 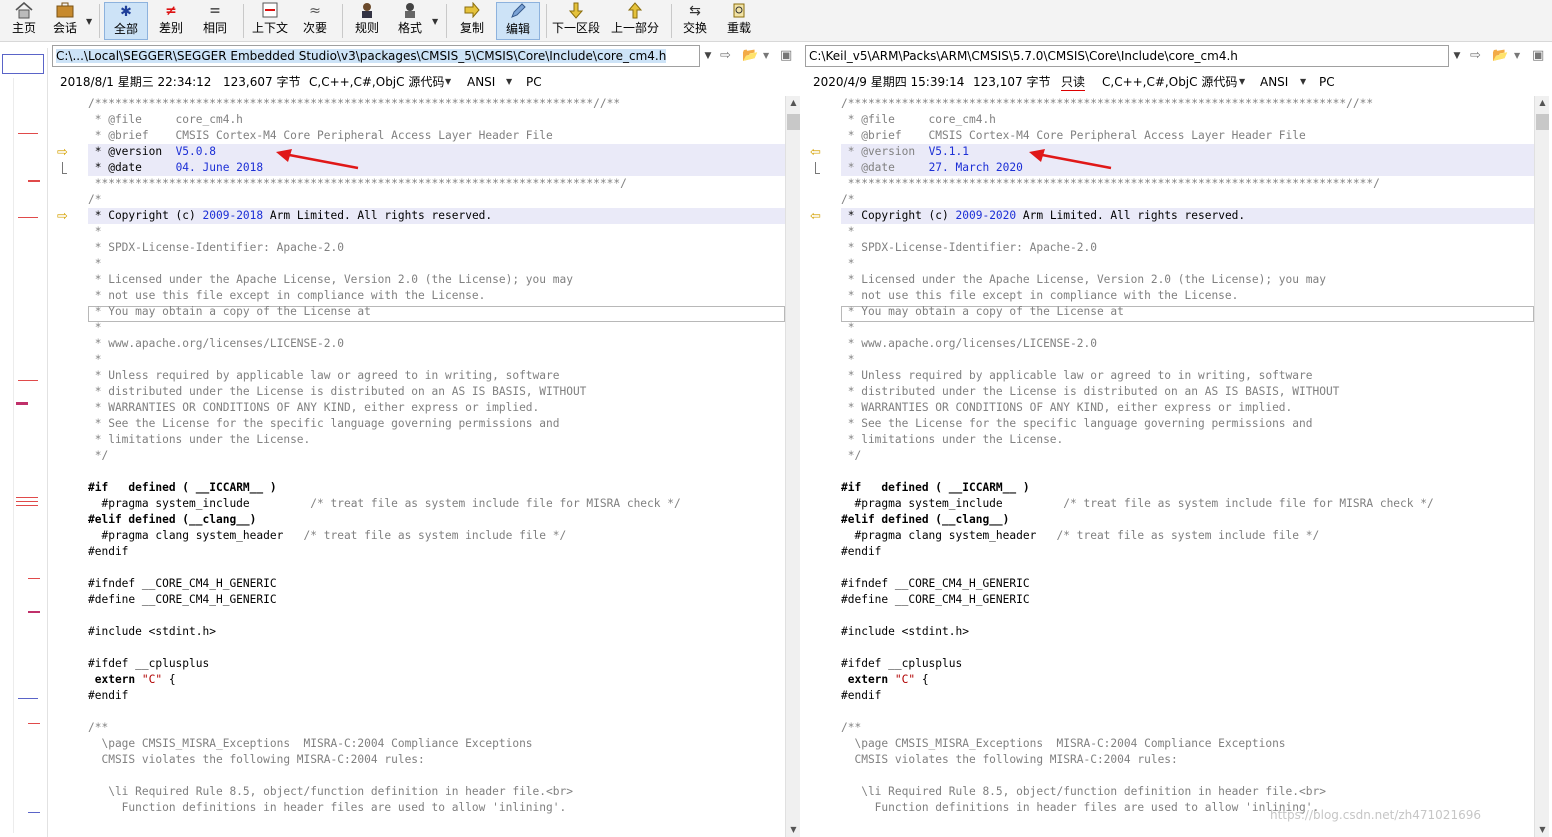 I want to click on right-lineend: PC, so click(x=1327, y=82).